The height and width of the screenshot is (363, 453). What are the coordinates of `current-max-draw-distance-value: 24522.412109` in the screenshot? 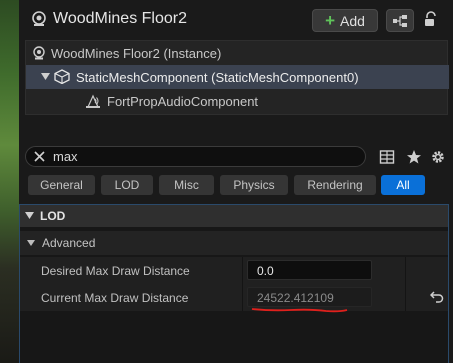 It's located at (309, 297).